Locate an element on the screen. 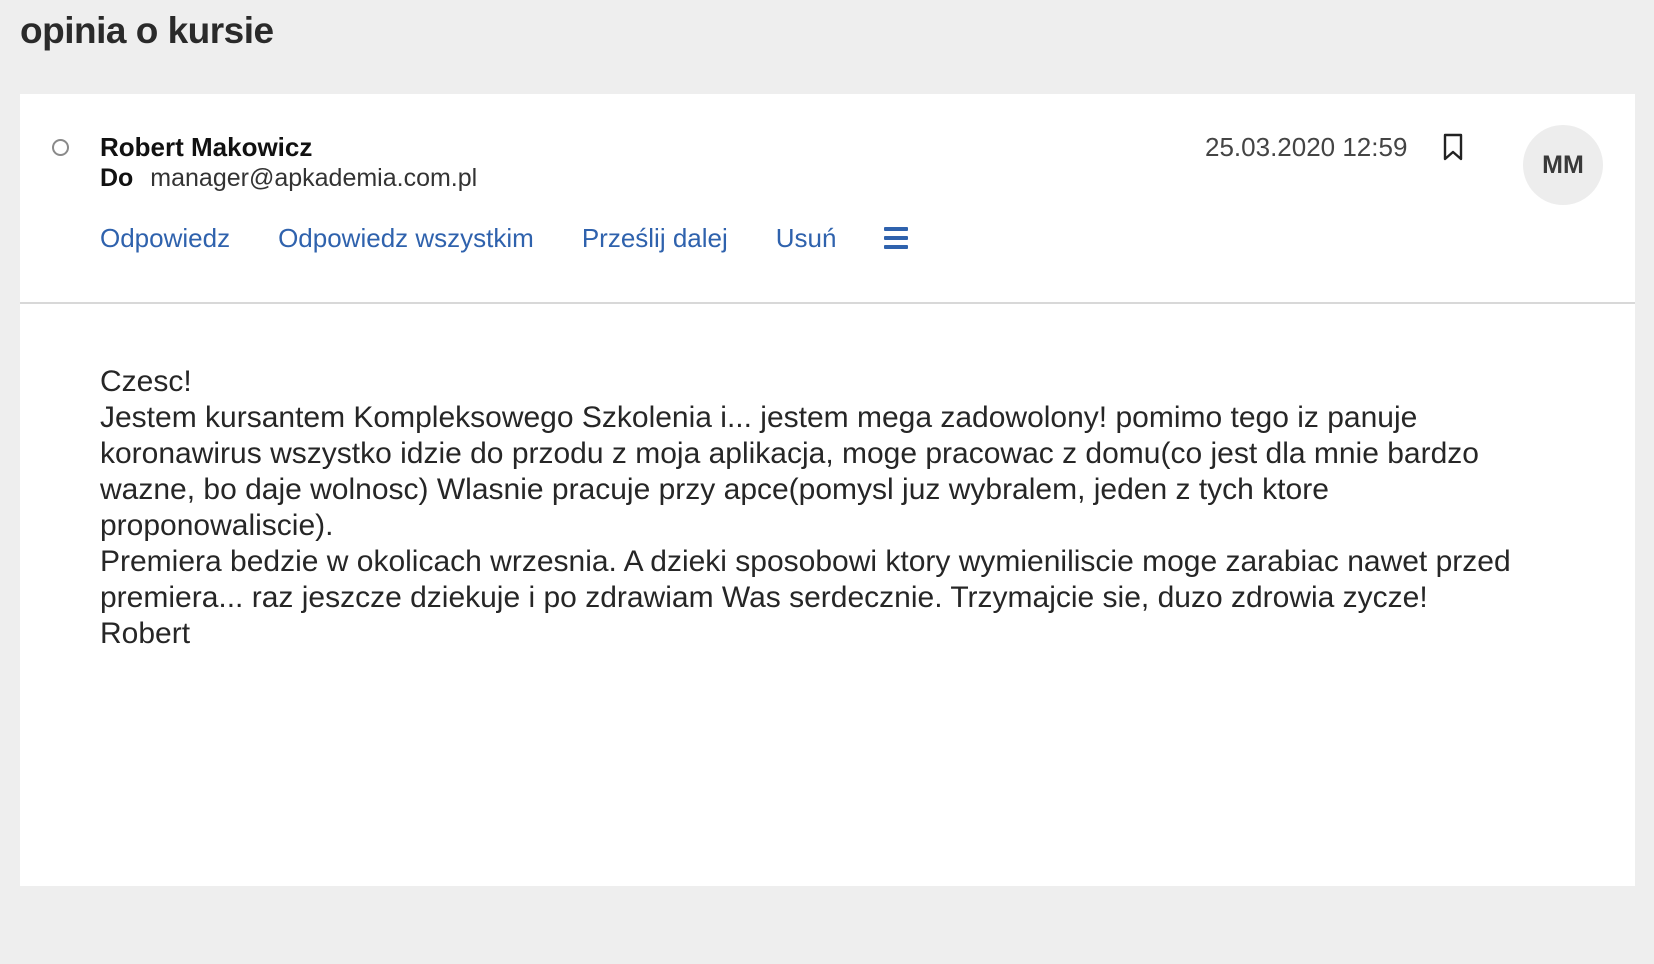 The image size is (1654, 964). avatar: MM is located at coordinates (1563, 165).